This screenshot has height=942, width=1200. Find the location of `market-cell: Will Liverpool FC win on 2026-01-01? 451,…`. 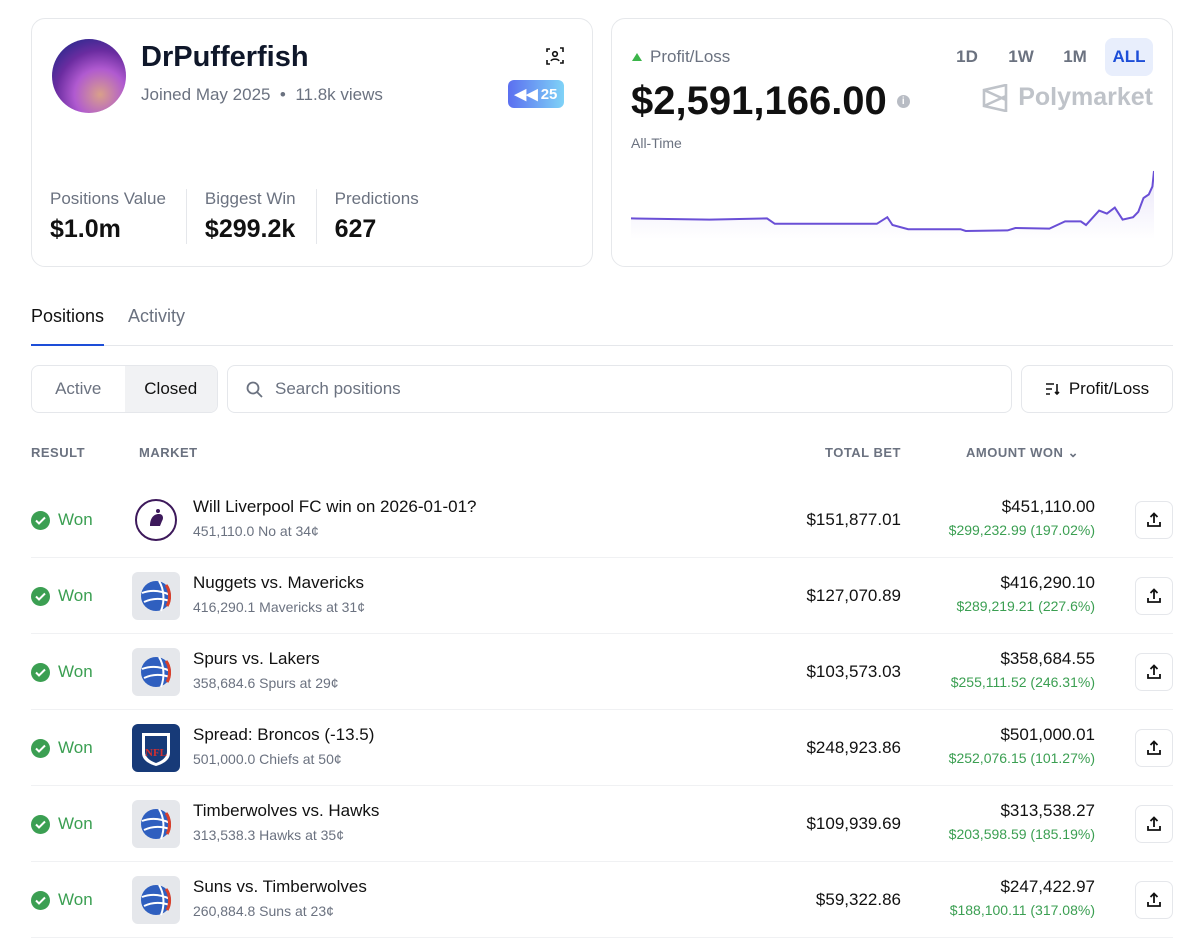

market-cell: Will Liverpool FC win on 2026-01-01? 451,… is located at coordinates (334, 518).